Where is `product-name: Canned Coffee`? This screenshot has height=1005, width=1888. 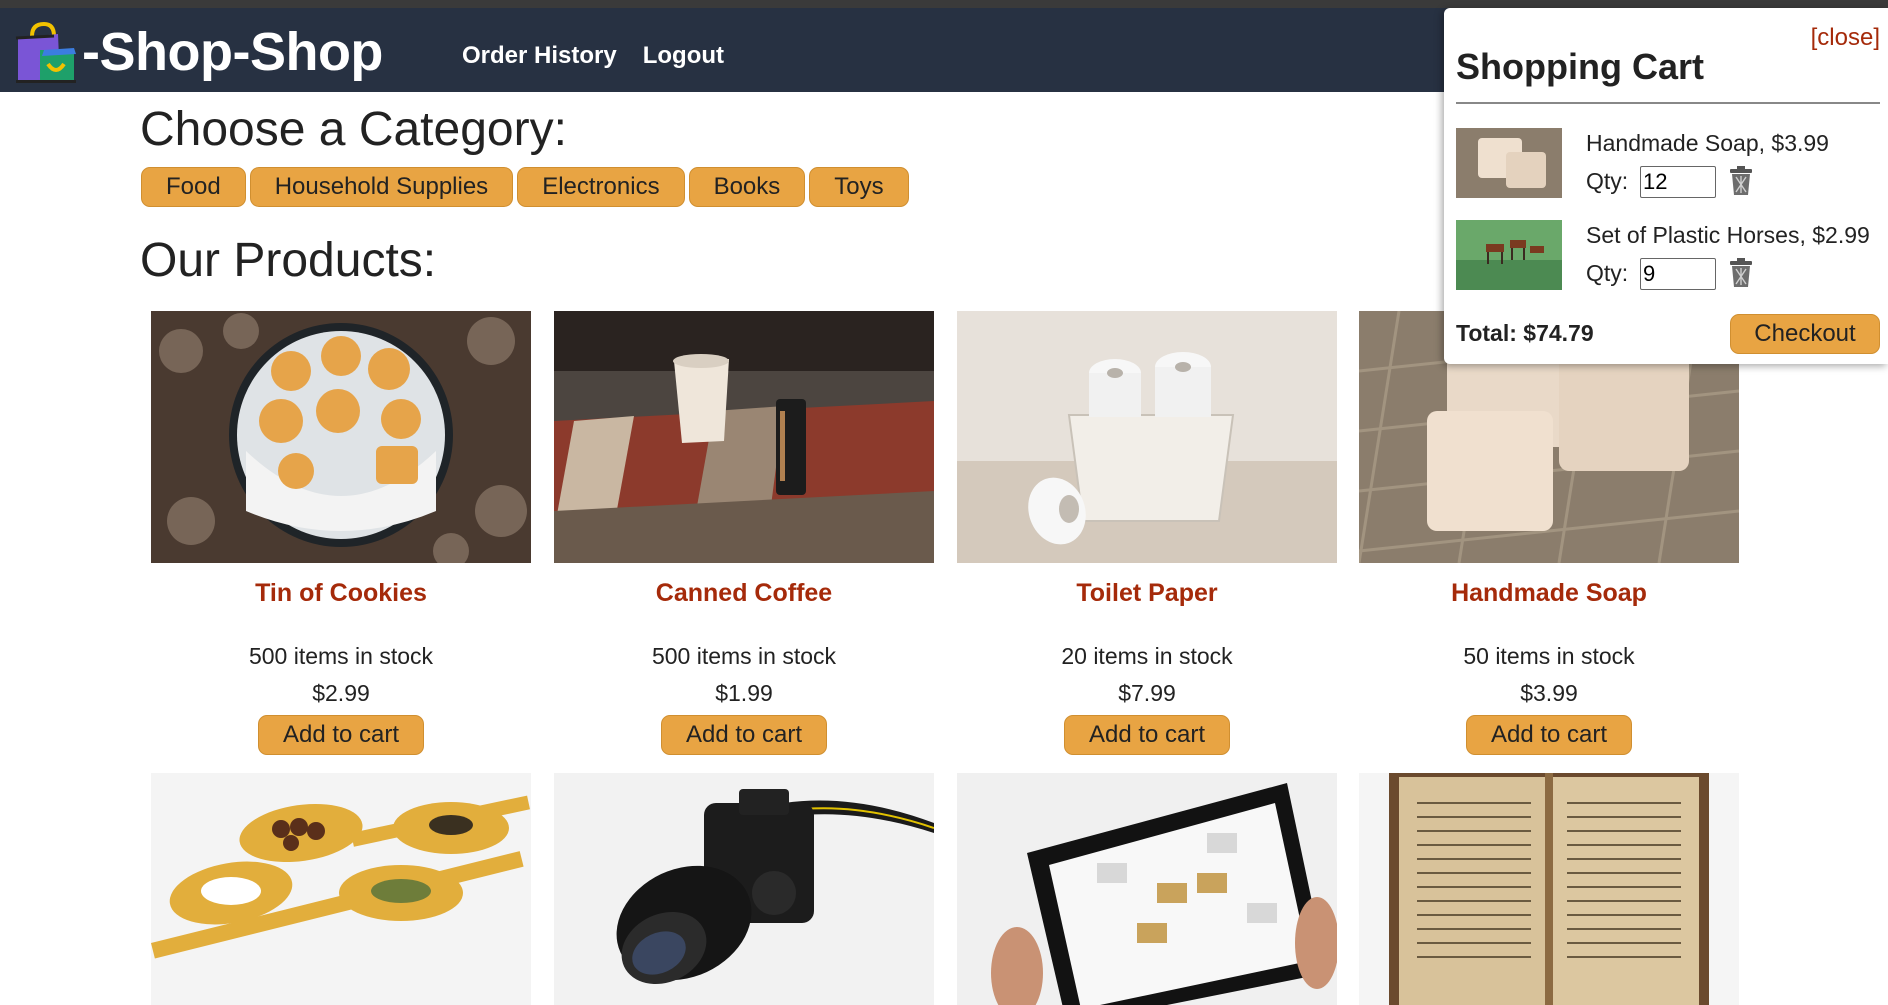 product-name: Canned Coffee is located at coordinates (744, 604).